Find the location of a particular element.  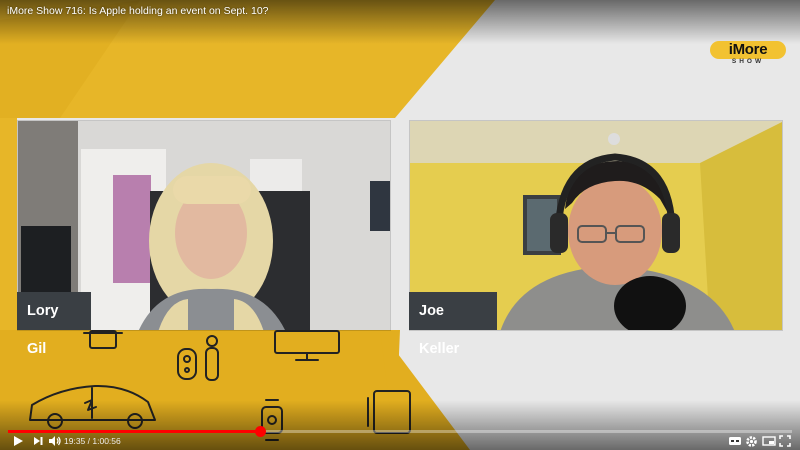

play-button is located at coordinates (19, 441).